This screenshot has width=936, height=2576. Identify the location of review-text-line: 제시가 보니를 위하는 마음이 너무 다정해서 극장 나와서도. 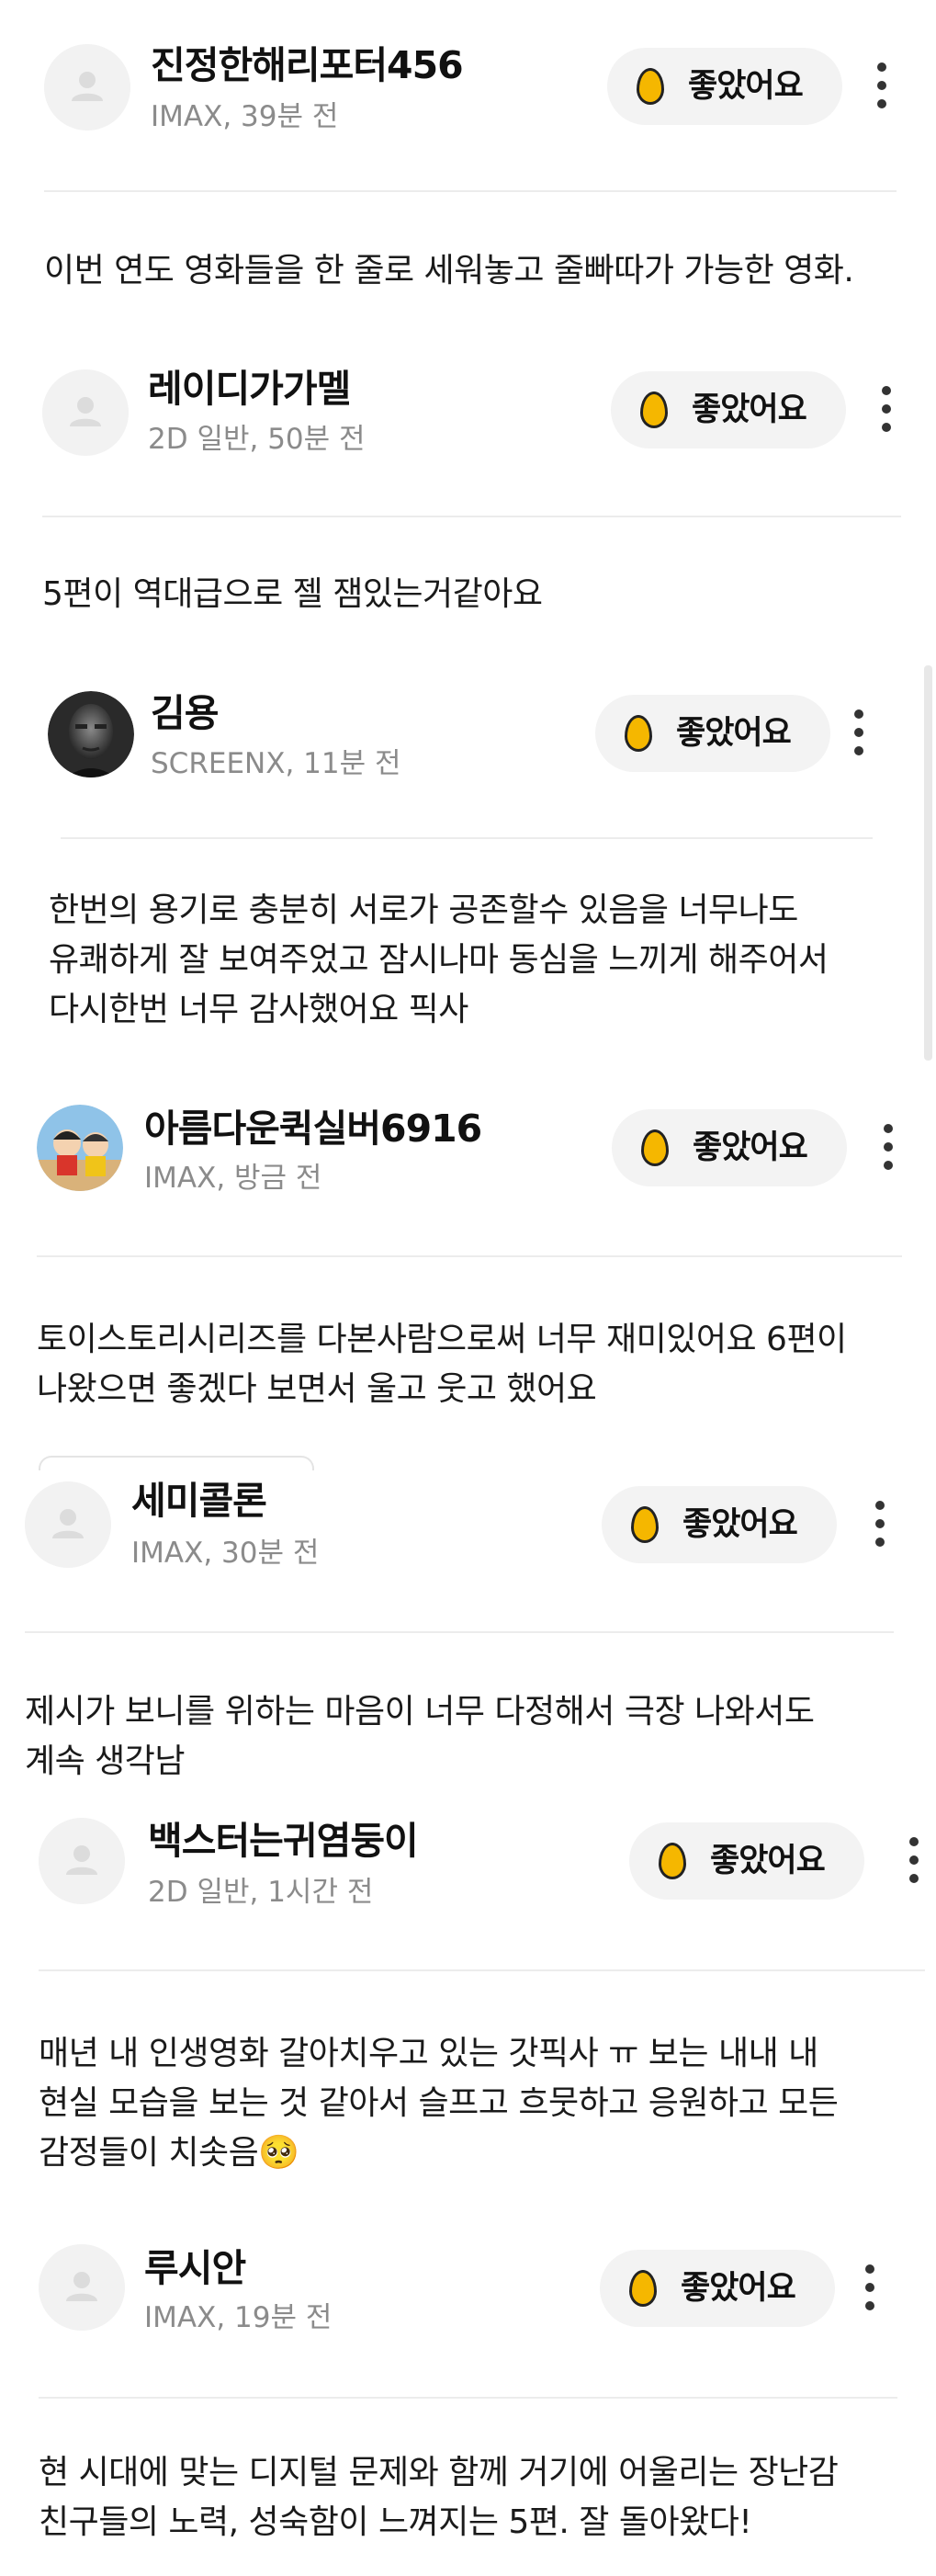
(420, 1712).